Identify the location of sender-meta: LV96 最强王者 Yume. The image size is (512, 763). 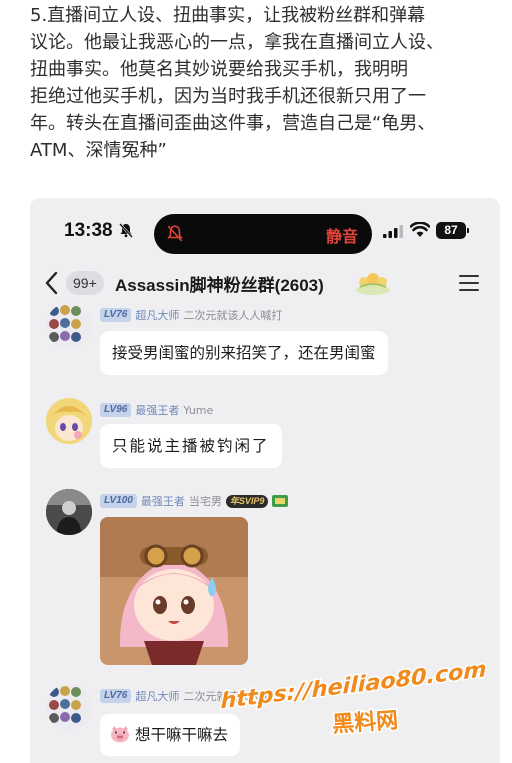
(156, 410).